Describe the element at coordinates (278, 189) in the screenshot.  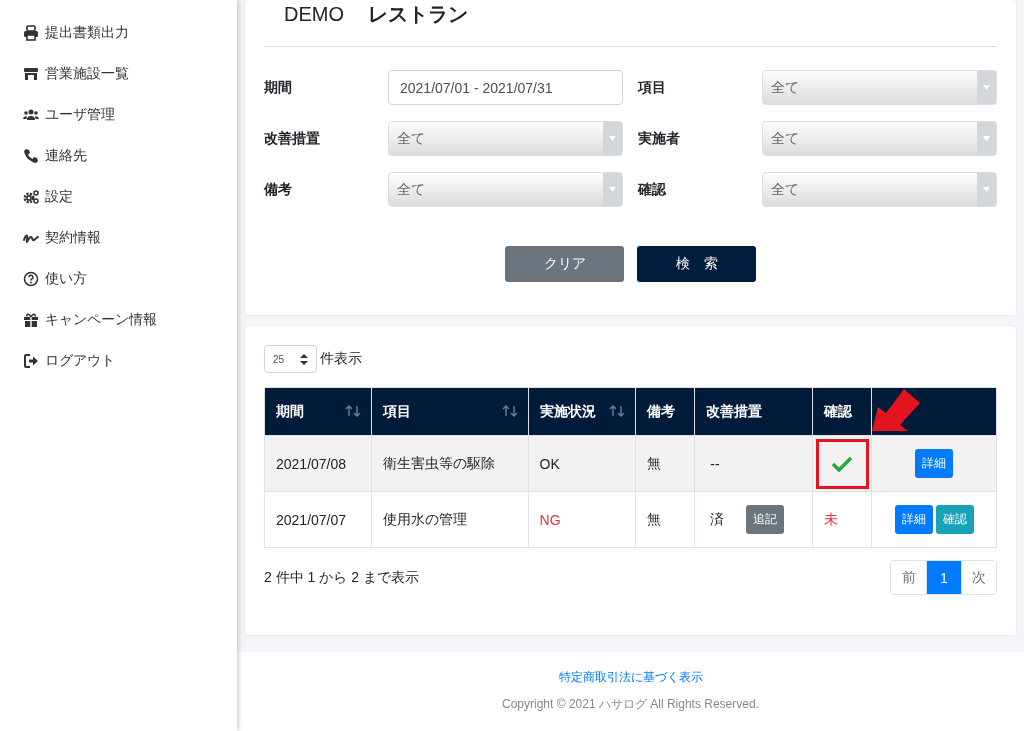
I see `filter-label: 備考` at that location.